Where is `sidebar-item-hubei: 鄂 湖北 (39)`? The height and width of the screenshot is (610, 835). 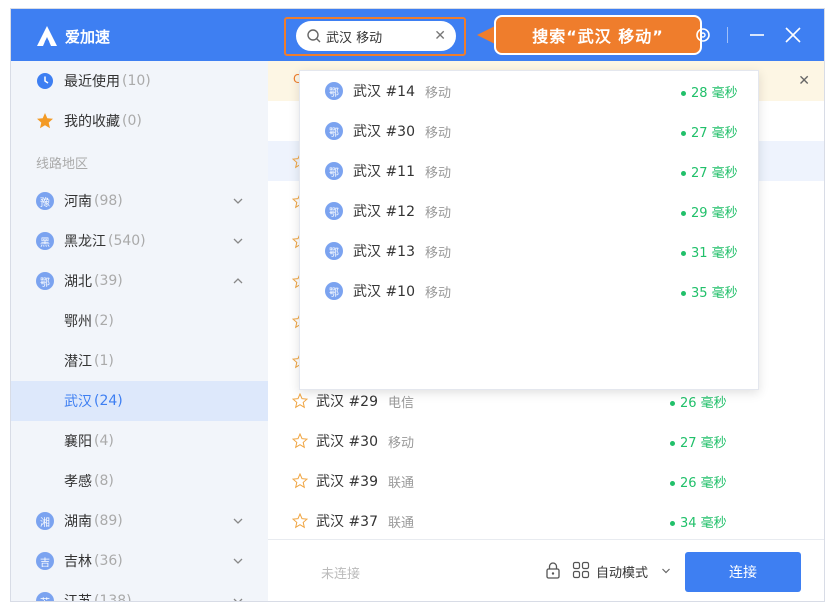
sidebar-item-hubei: 鄂 湖北 (39) is located at coordinates (139, 281).